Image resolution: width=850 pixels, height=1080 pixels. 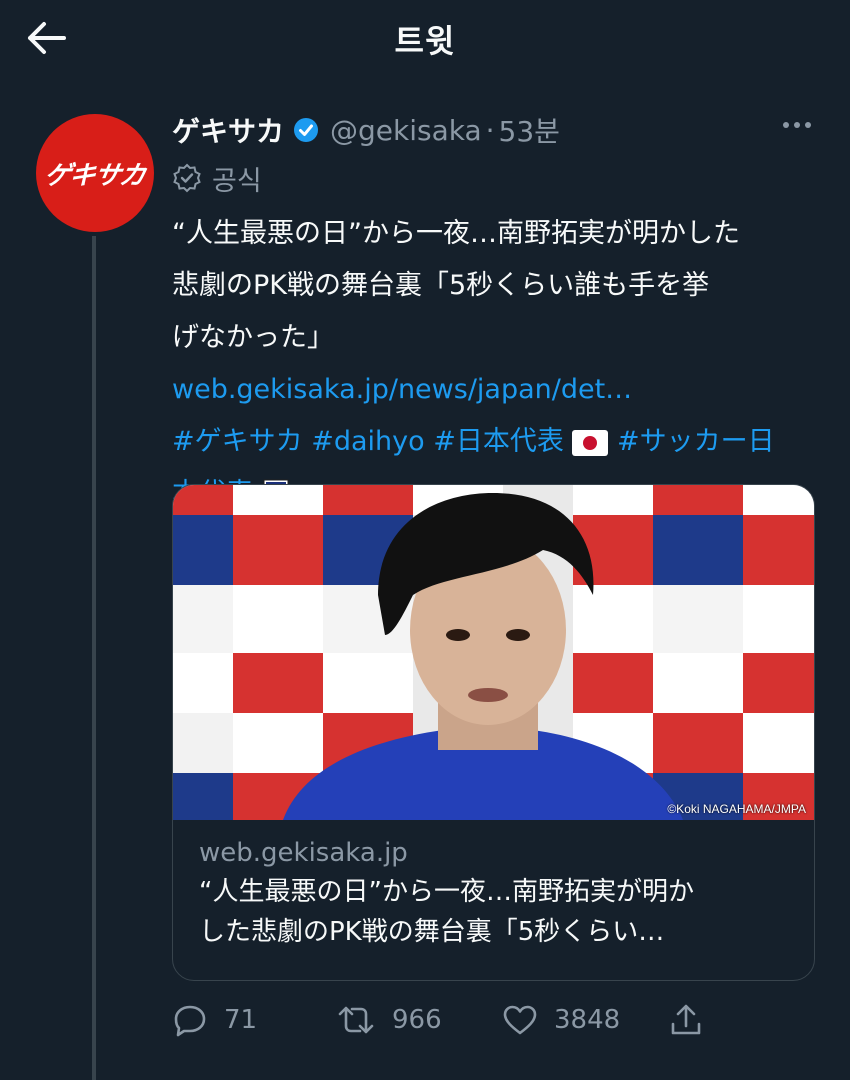 I want to click on japan-flag-icon, so click(x=590, y=442).